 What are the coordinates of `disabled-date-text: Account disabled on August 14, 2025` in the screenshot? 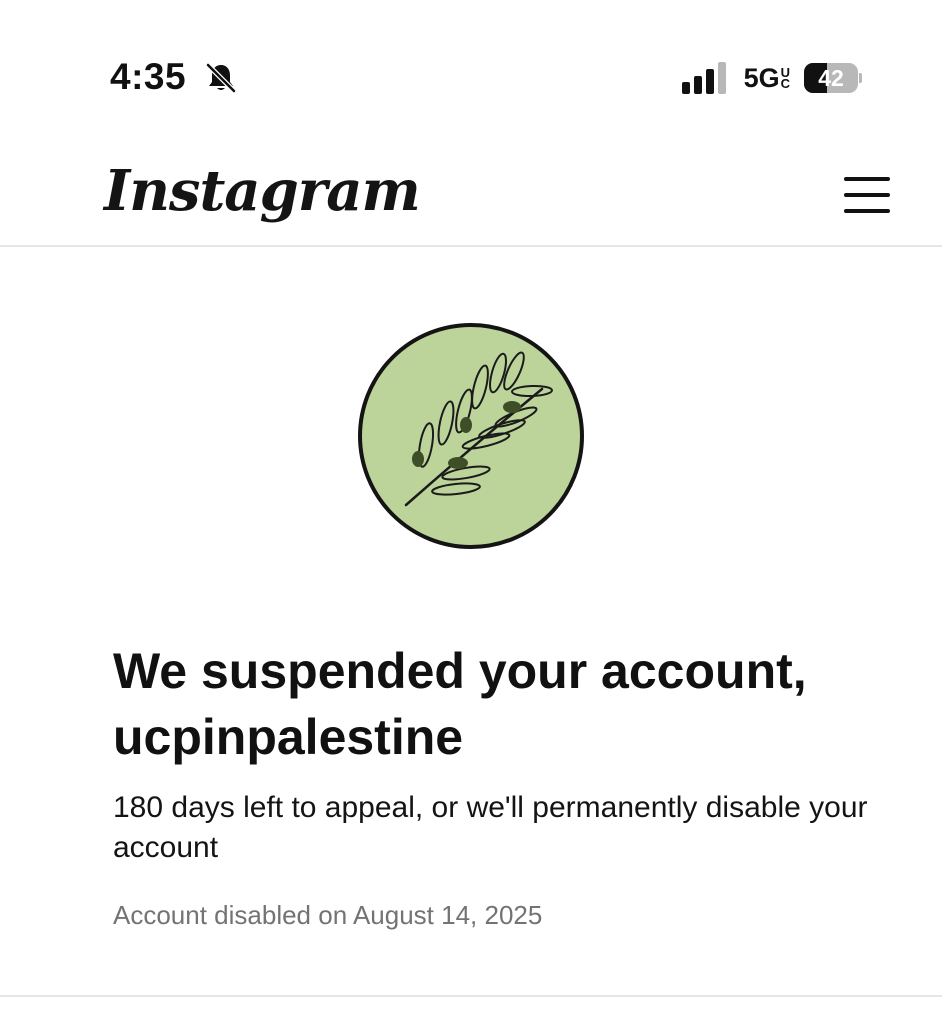 It's located at (328, 915).